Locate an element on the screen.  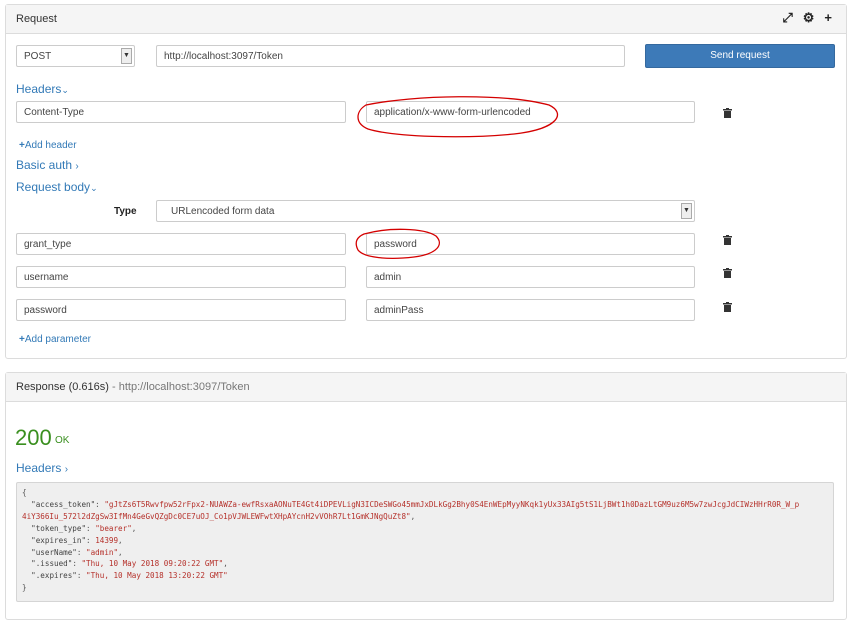
param-name-value: password is located at coordinates (45, 310).